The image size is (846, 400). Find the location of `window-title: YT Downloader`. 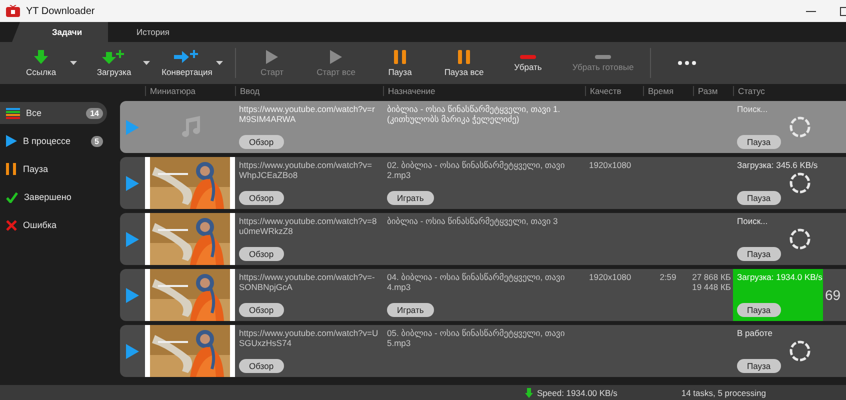

window-title: YT Downloader is located at coordinates (61, 11).